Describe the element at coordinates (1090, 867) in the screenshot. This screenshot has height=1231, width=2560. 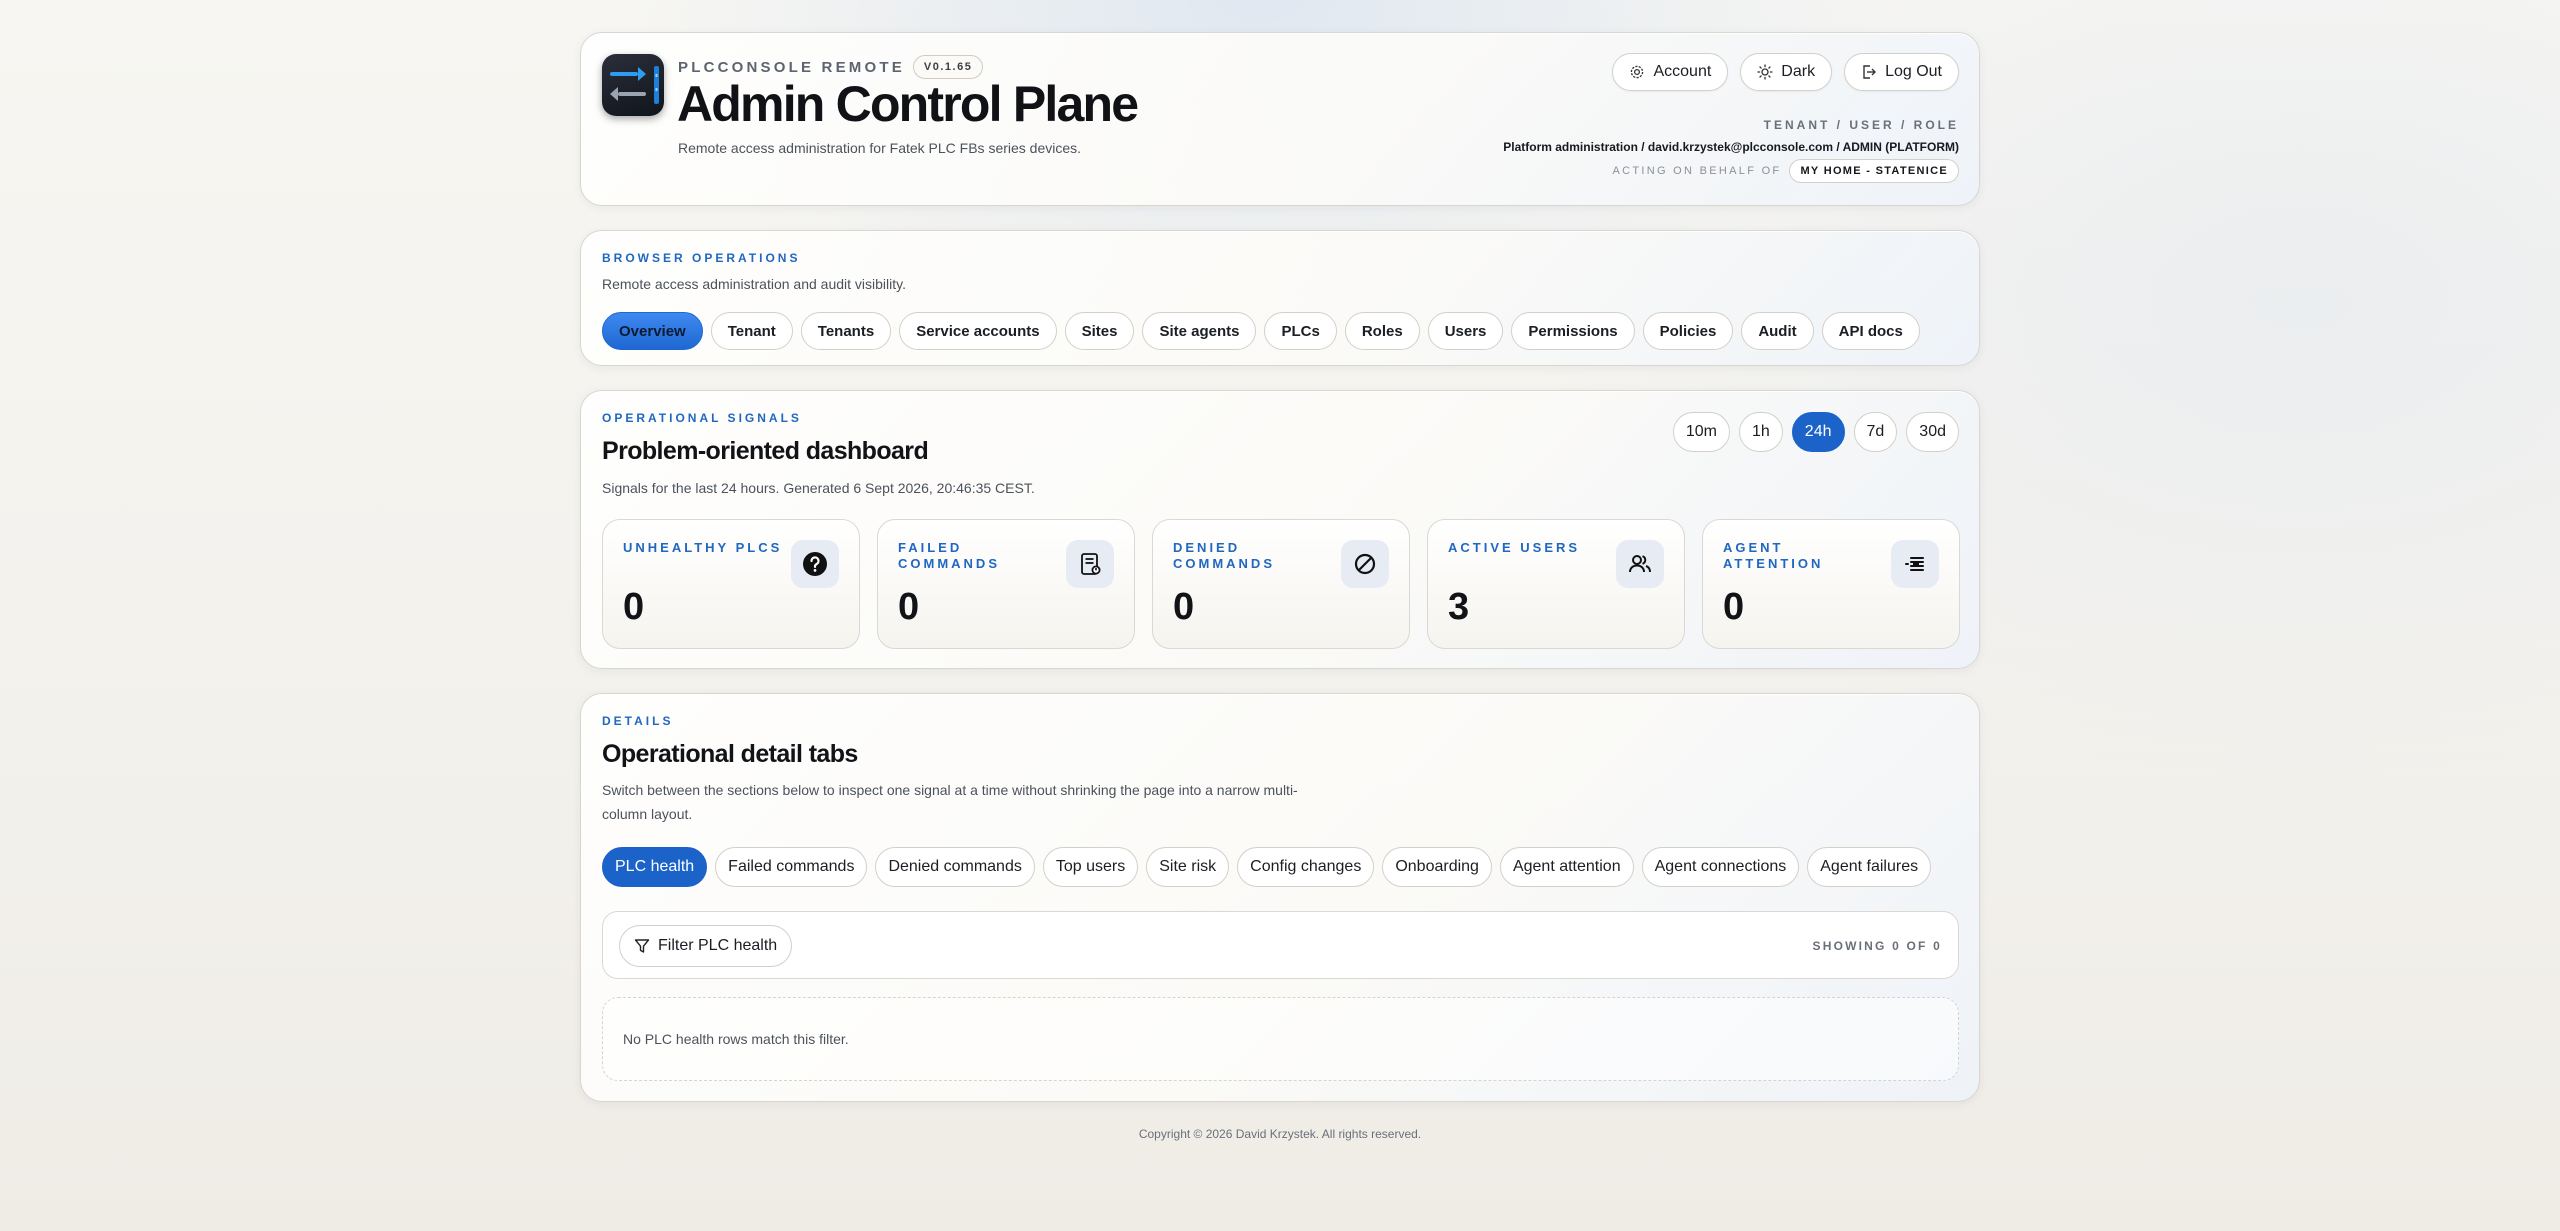
I see `tab-top-users: Top users` at that location.